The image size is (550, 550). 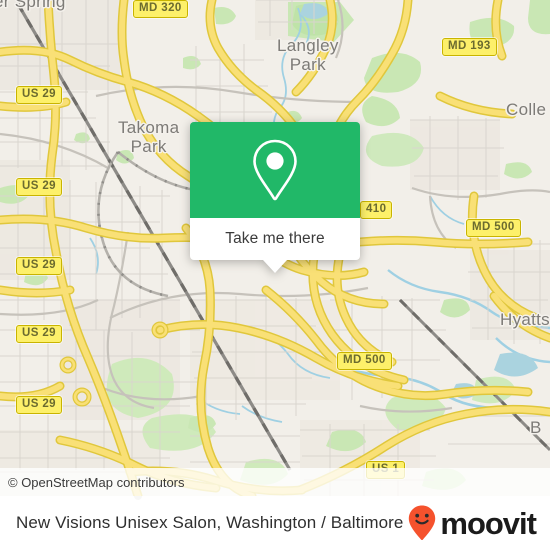 What do you see at coordinates (469, 47) in the screenshot?
I see `route-shield-md-193: MD 193` at bounding box center [469, 47].